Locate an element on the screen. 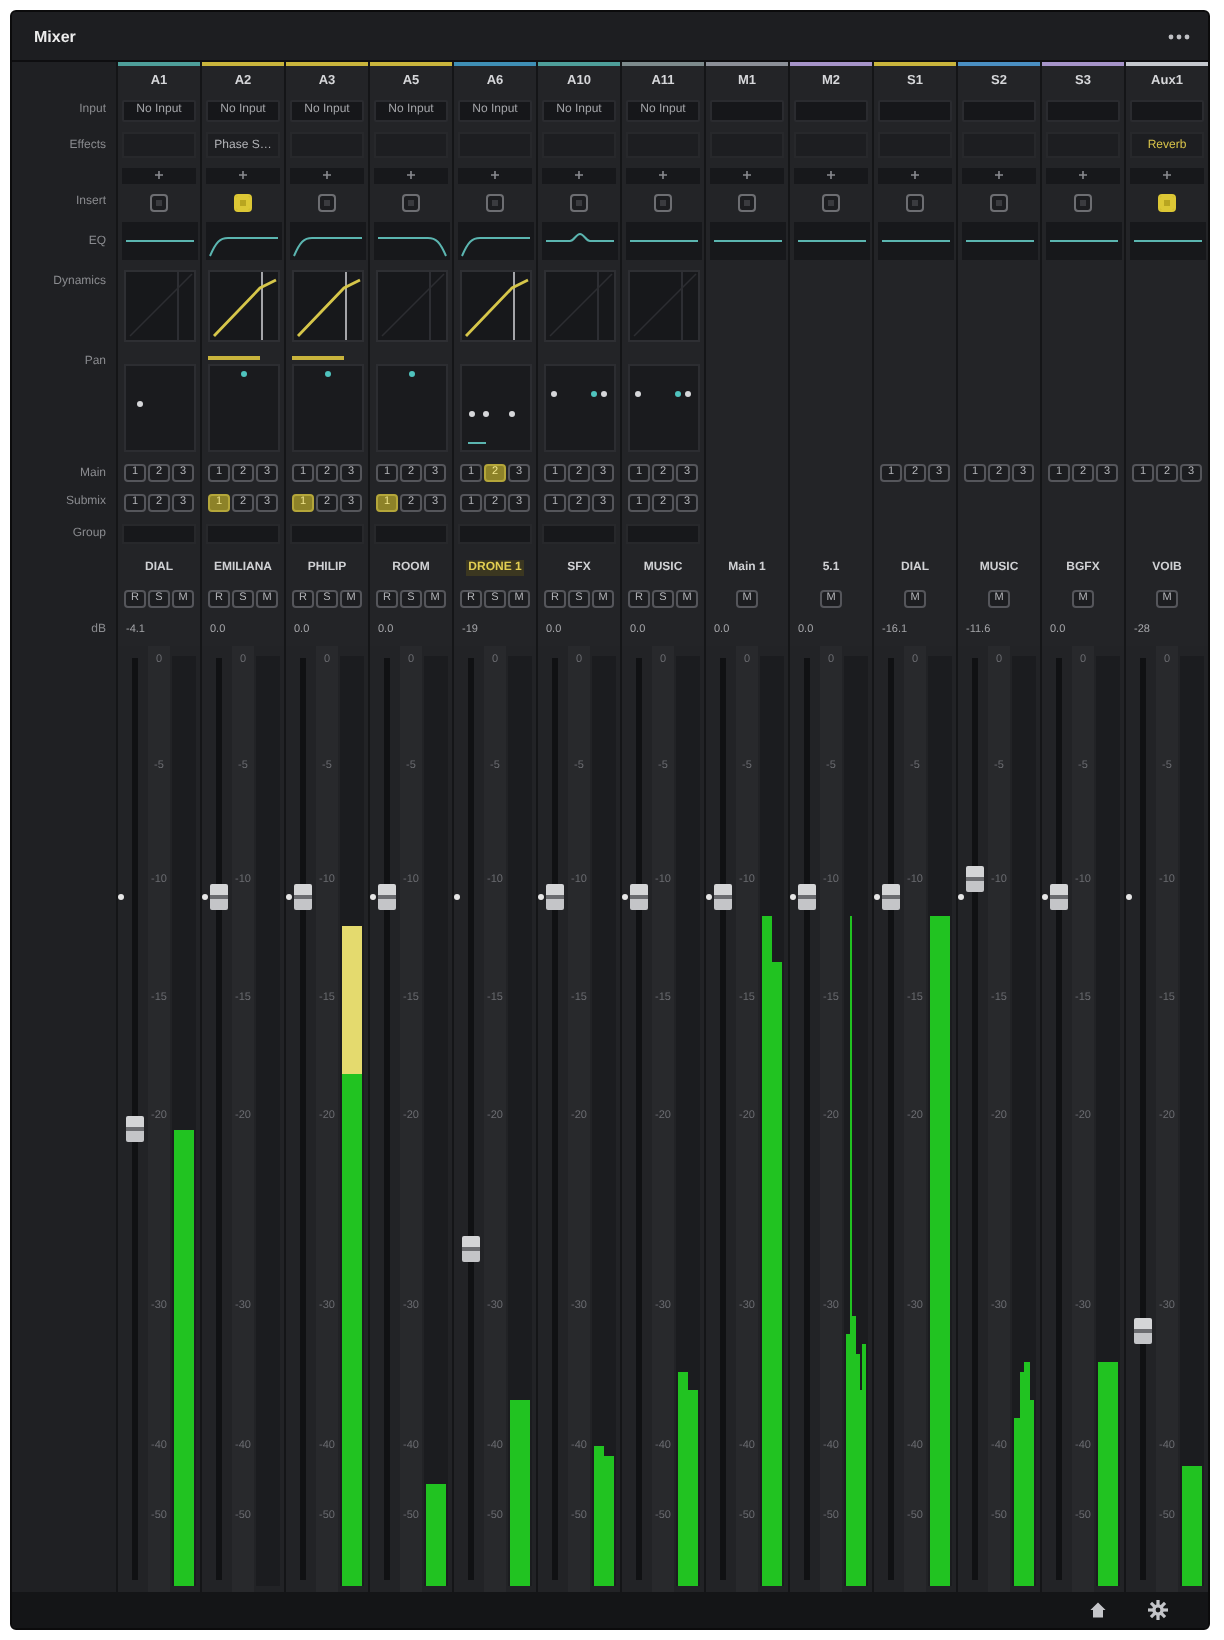 This screenshot has width=1224, height=1640. pan-panel is located at coordinates (496, 408).